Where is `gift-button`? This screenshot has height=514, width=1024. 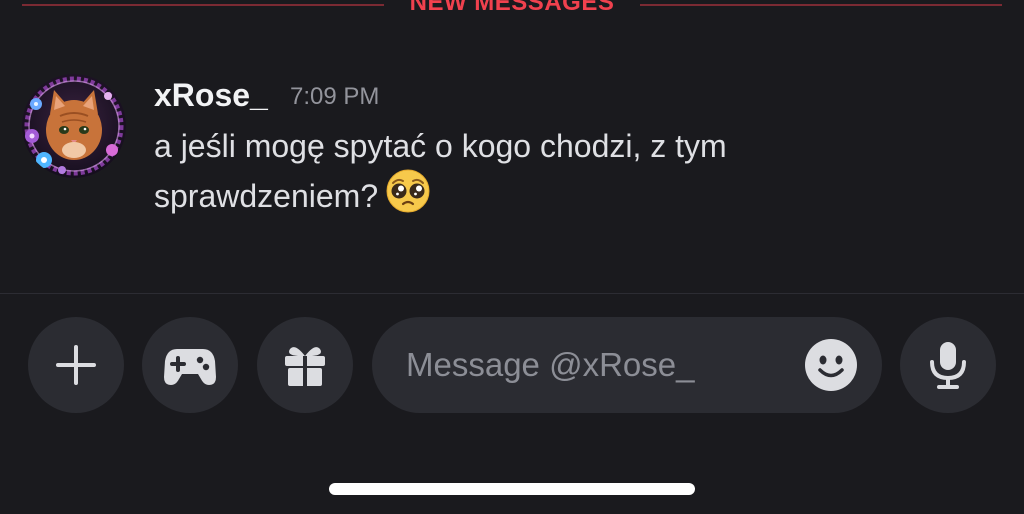
gift-button is located at coordinates (305, 365).